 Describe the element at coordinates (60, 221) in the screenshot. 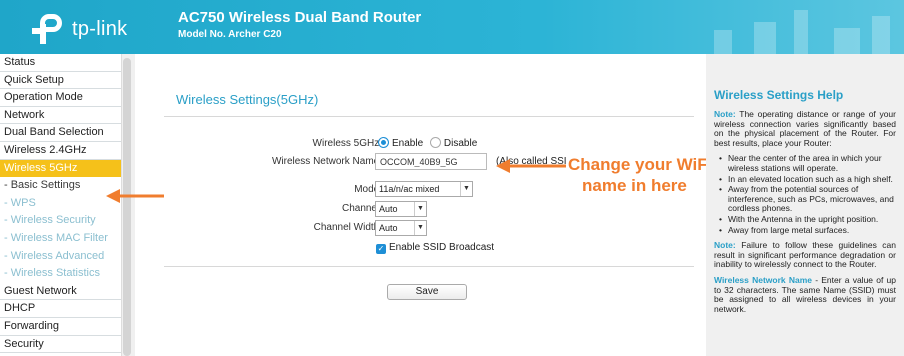

I see `sidebar-subitem-wireless-security: - Wireless Security` at that location.